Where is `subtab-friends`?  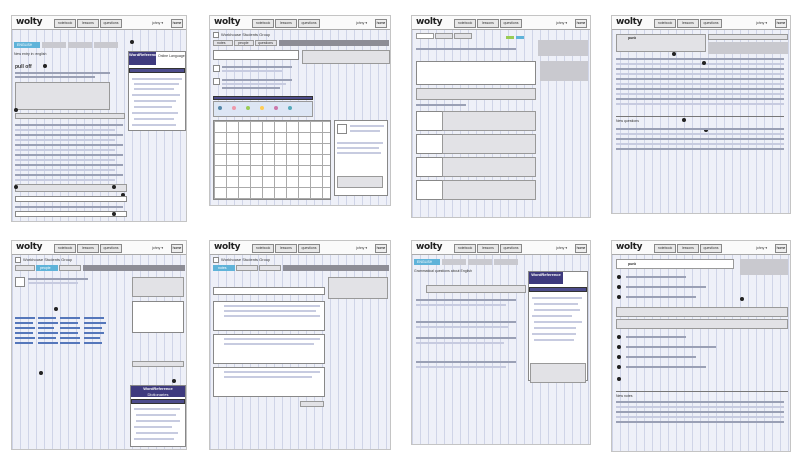 subtab-friends is located at coordinates (444, 36).